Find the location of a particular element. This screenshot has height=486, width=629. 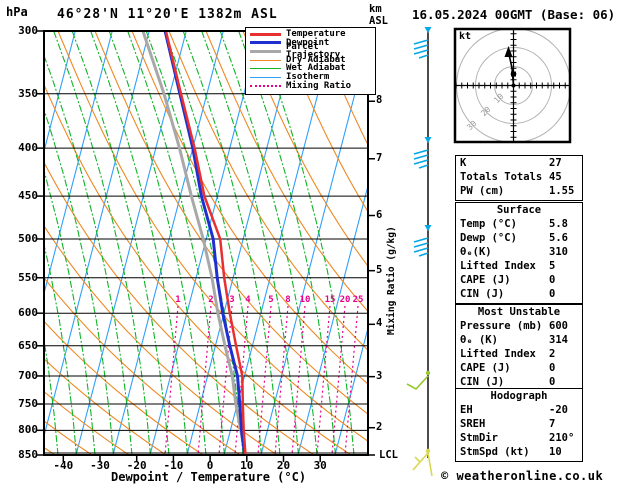

table-header: Hodograph is located at coordinates (519, 396).